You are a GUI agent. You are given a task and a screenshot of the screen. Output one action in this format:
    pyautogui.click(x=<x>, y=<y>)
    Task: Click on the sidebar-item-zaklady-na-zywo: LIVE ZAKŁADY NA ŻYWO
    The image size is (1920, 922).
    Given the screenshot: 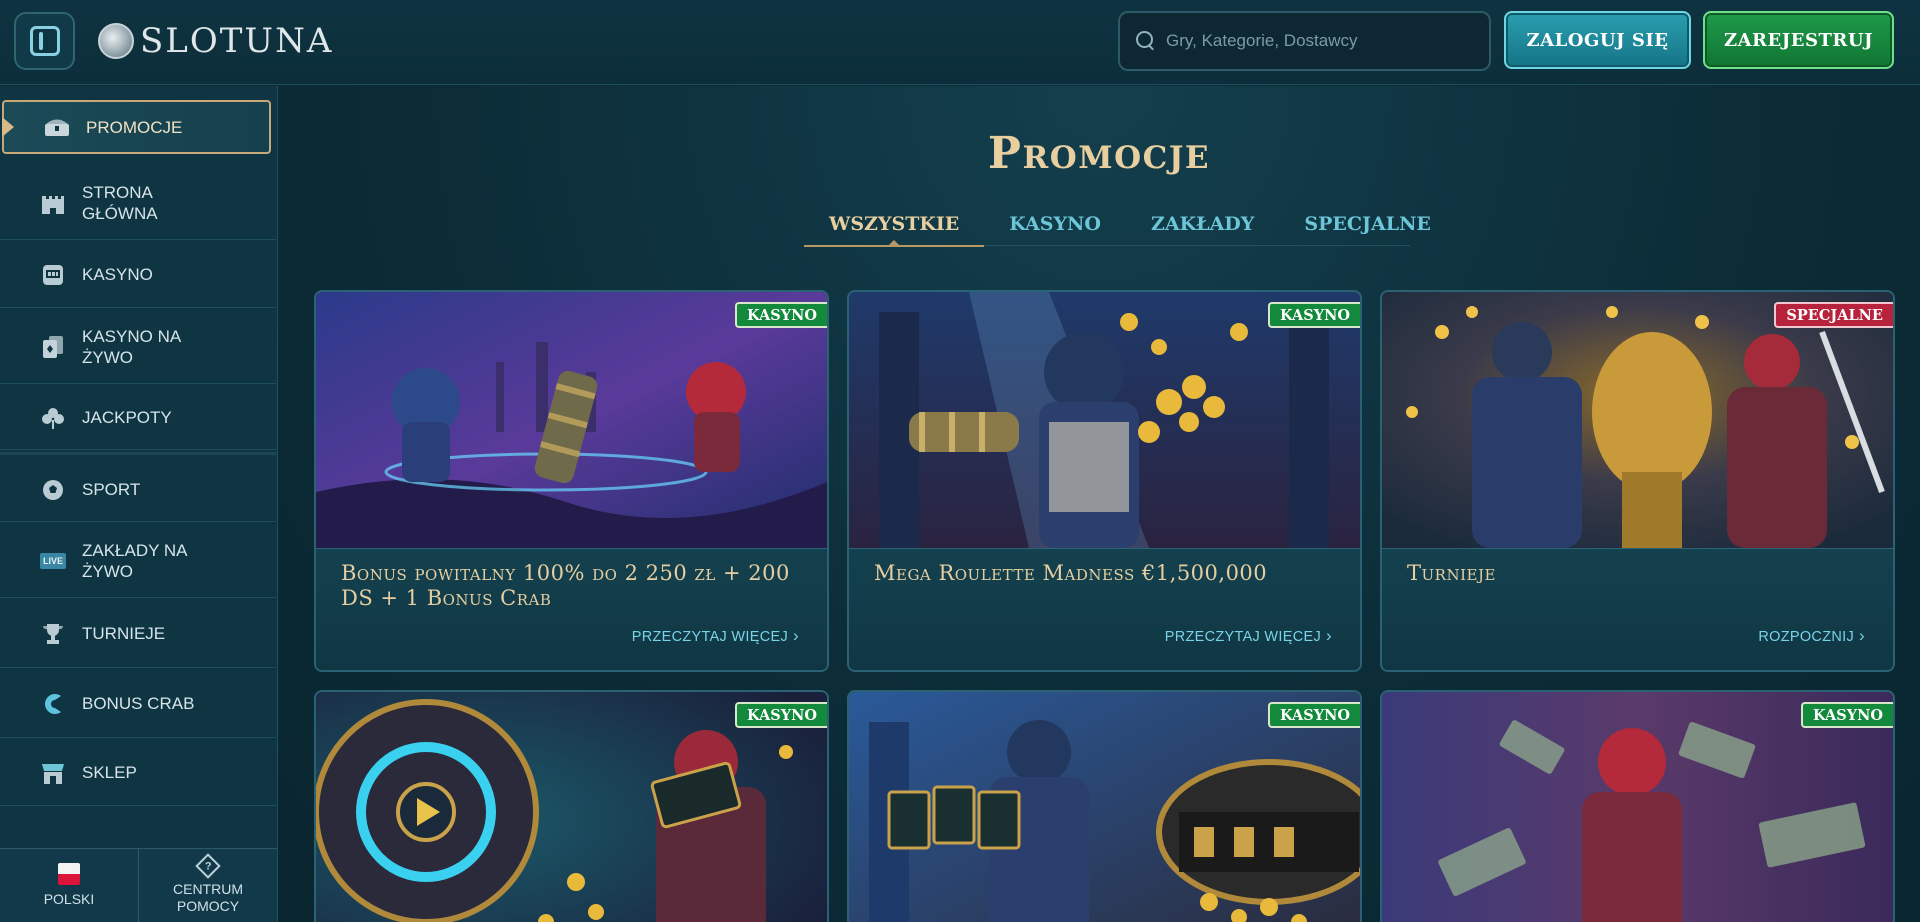 What is the action you would take?
    pyautogui.click(x=138, y=561)
    